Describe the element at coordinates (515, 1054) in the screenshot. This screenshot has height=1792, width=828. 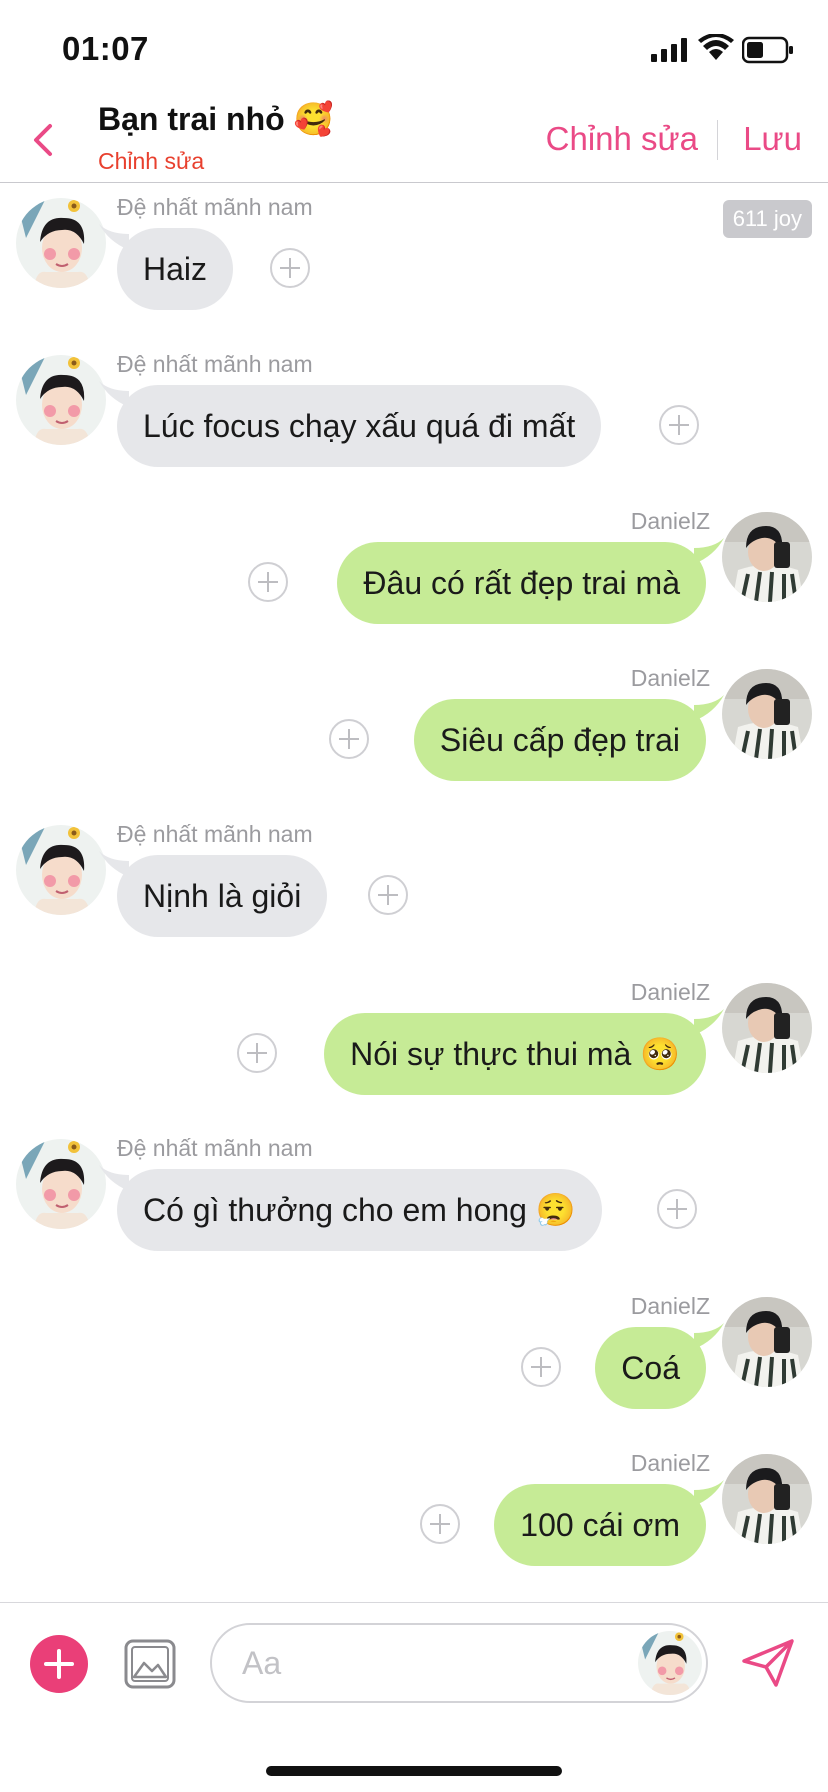
I see `message-bubble: Nói sự thực thui mà 🥺` at that location.